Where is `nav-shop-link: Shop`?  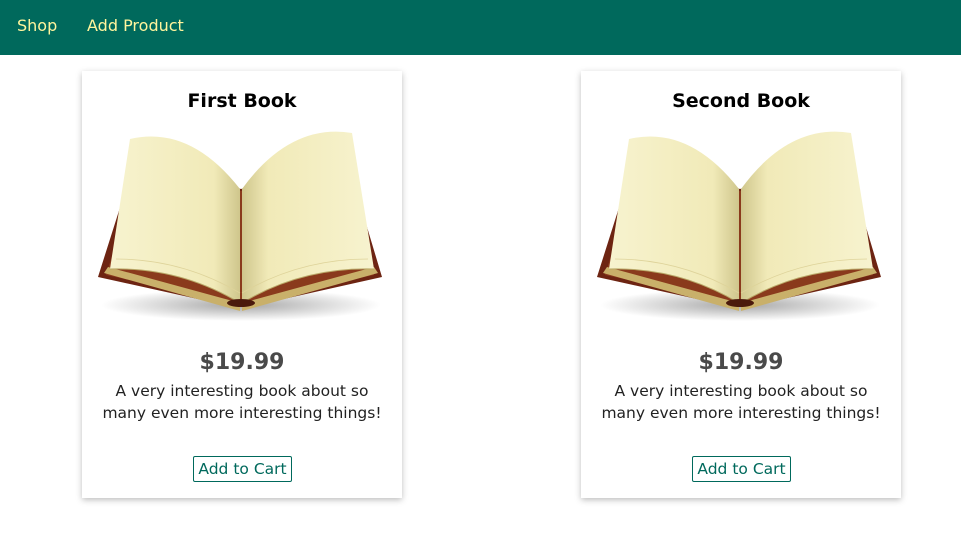
nav-shop-link: Shop is located at coordinates (37, 25).